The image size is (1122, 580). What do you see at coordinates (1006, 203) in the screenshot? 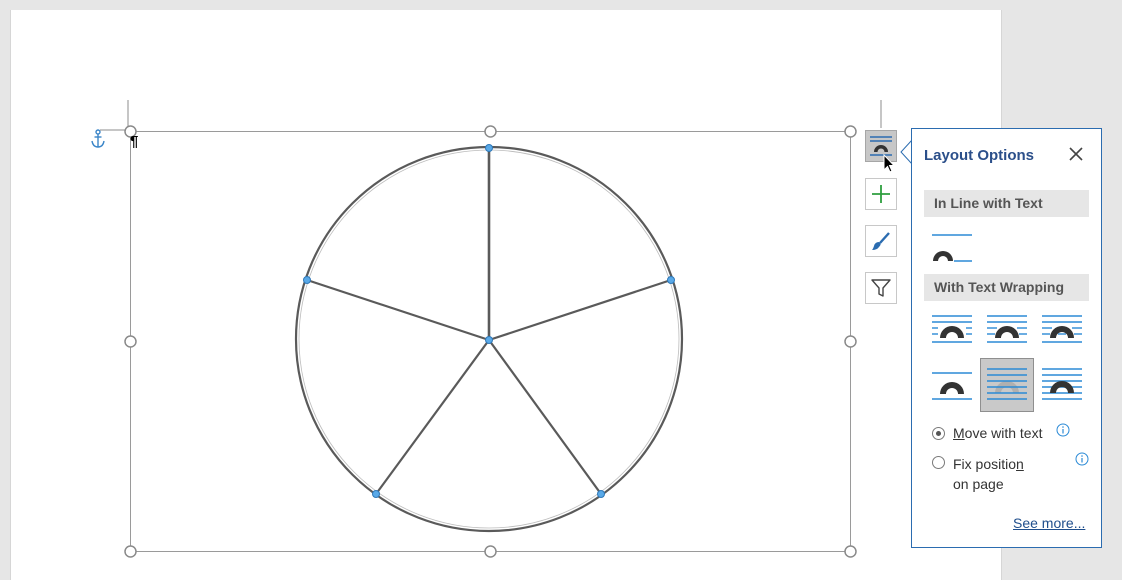
I see `inline-section-header: In Line with Text` at bounding box center [1006, 203].